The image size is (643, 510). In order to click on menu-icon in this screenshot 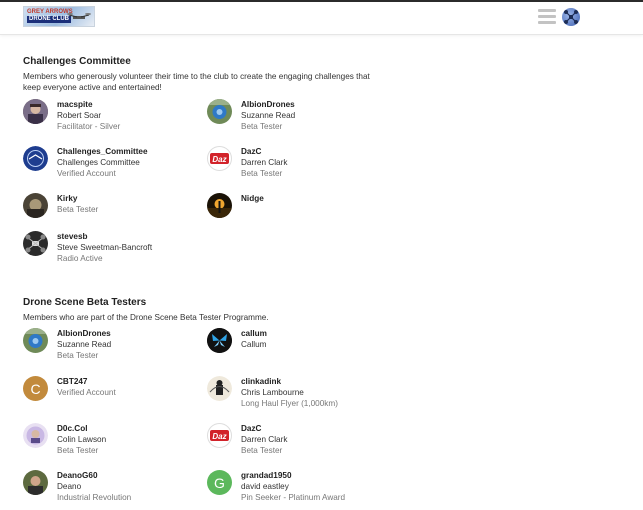, I will do `click(547, 16)`.